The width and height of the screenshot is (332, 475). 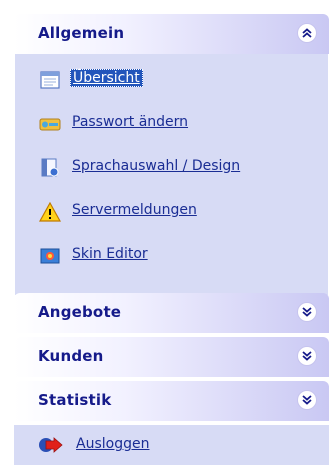 I want to click on logout-arrow-icon, so click(x=51, y=447).